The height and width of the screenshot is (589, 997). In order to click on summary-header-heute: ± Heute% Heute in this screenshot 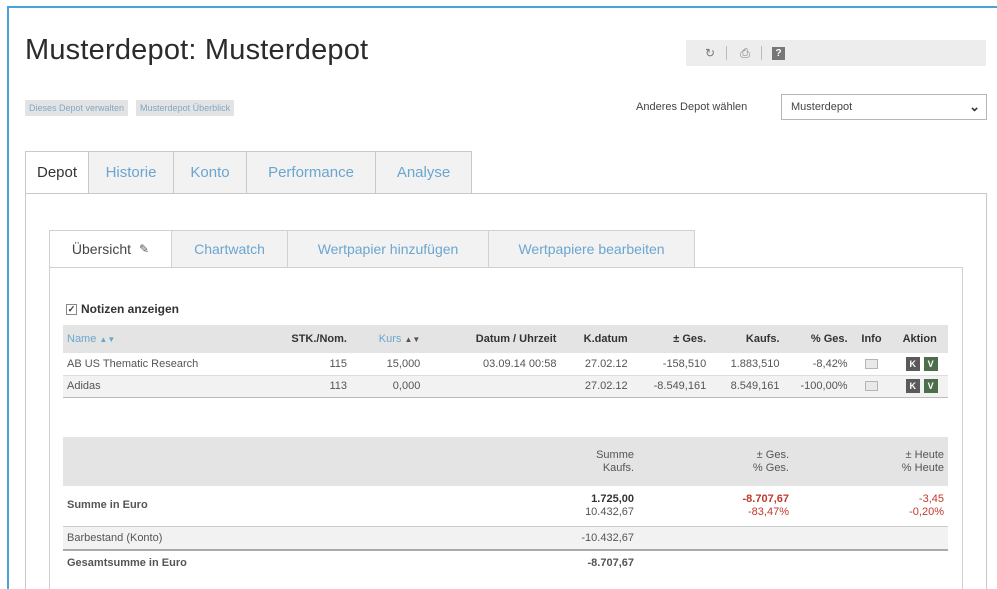, I will do `click(870, 461)`.